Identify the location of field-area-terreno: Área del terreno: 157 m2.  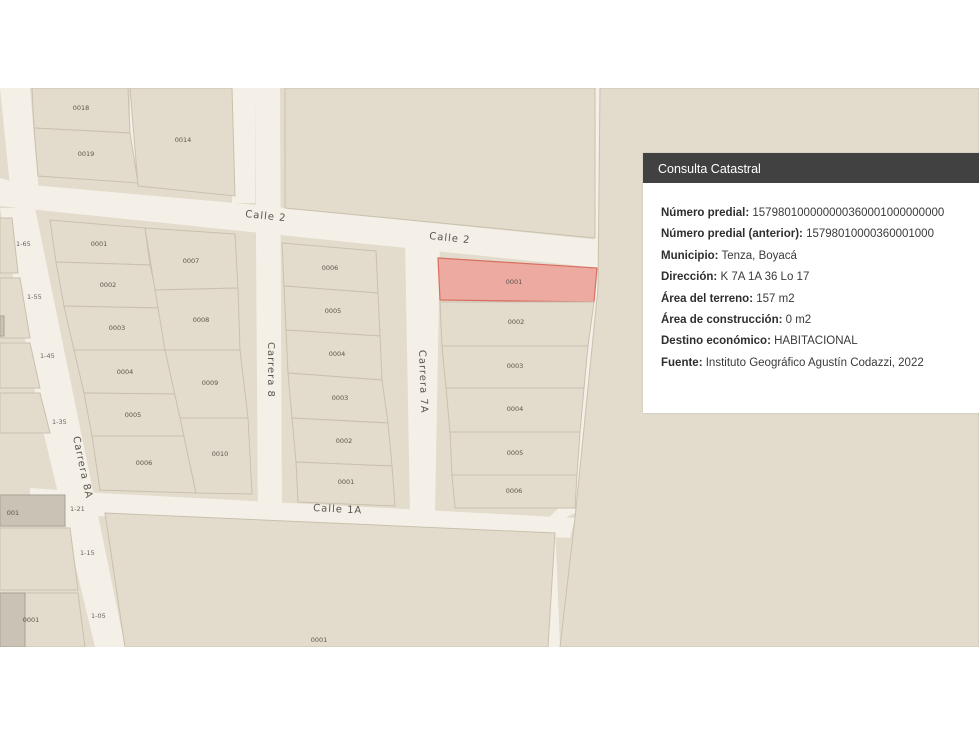
(820, 299).